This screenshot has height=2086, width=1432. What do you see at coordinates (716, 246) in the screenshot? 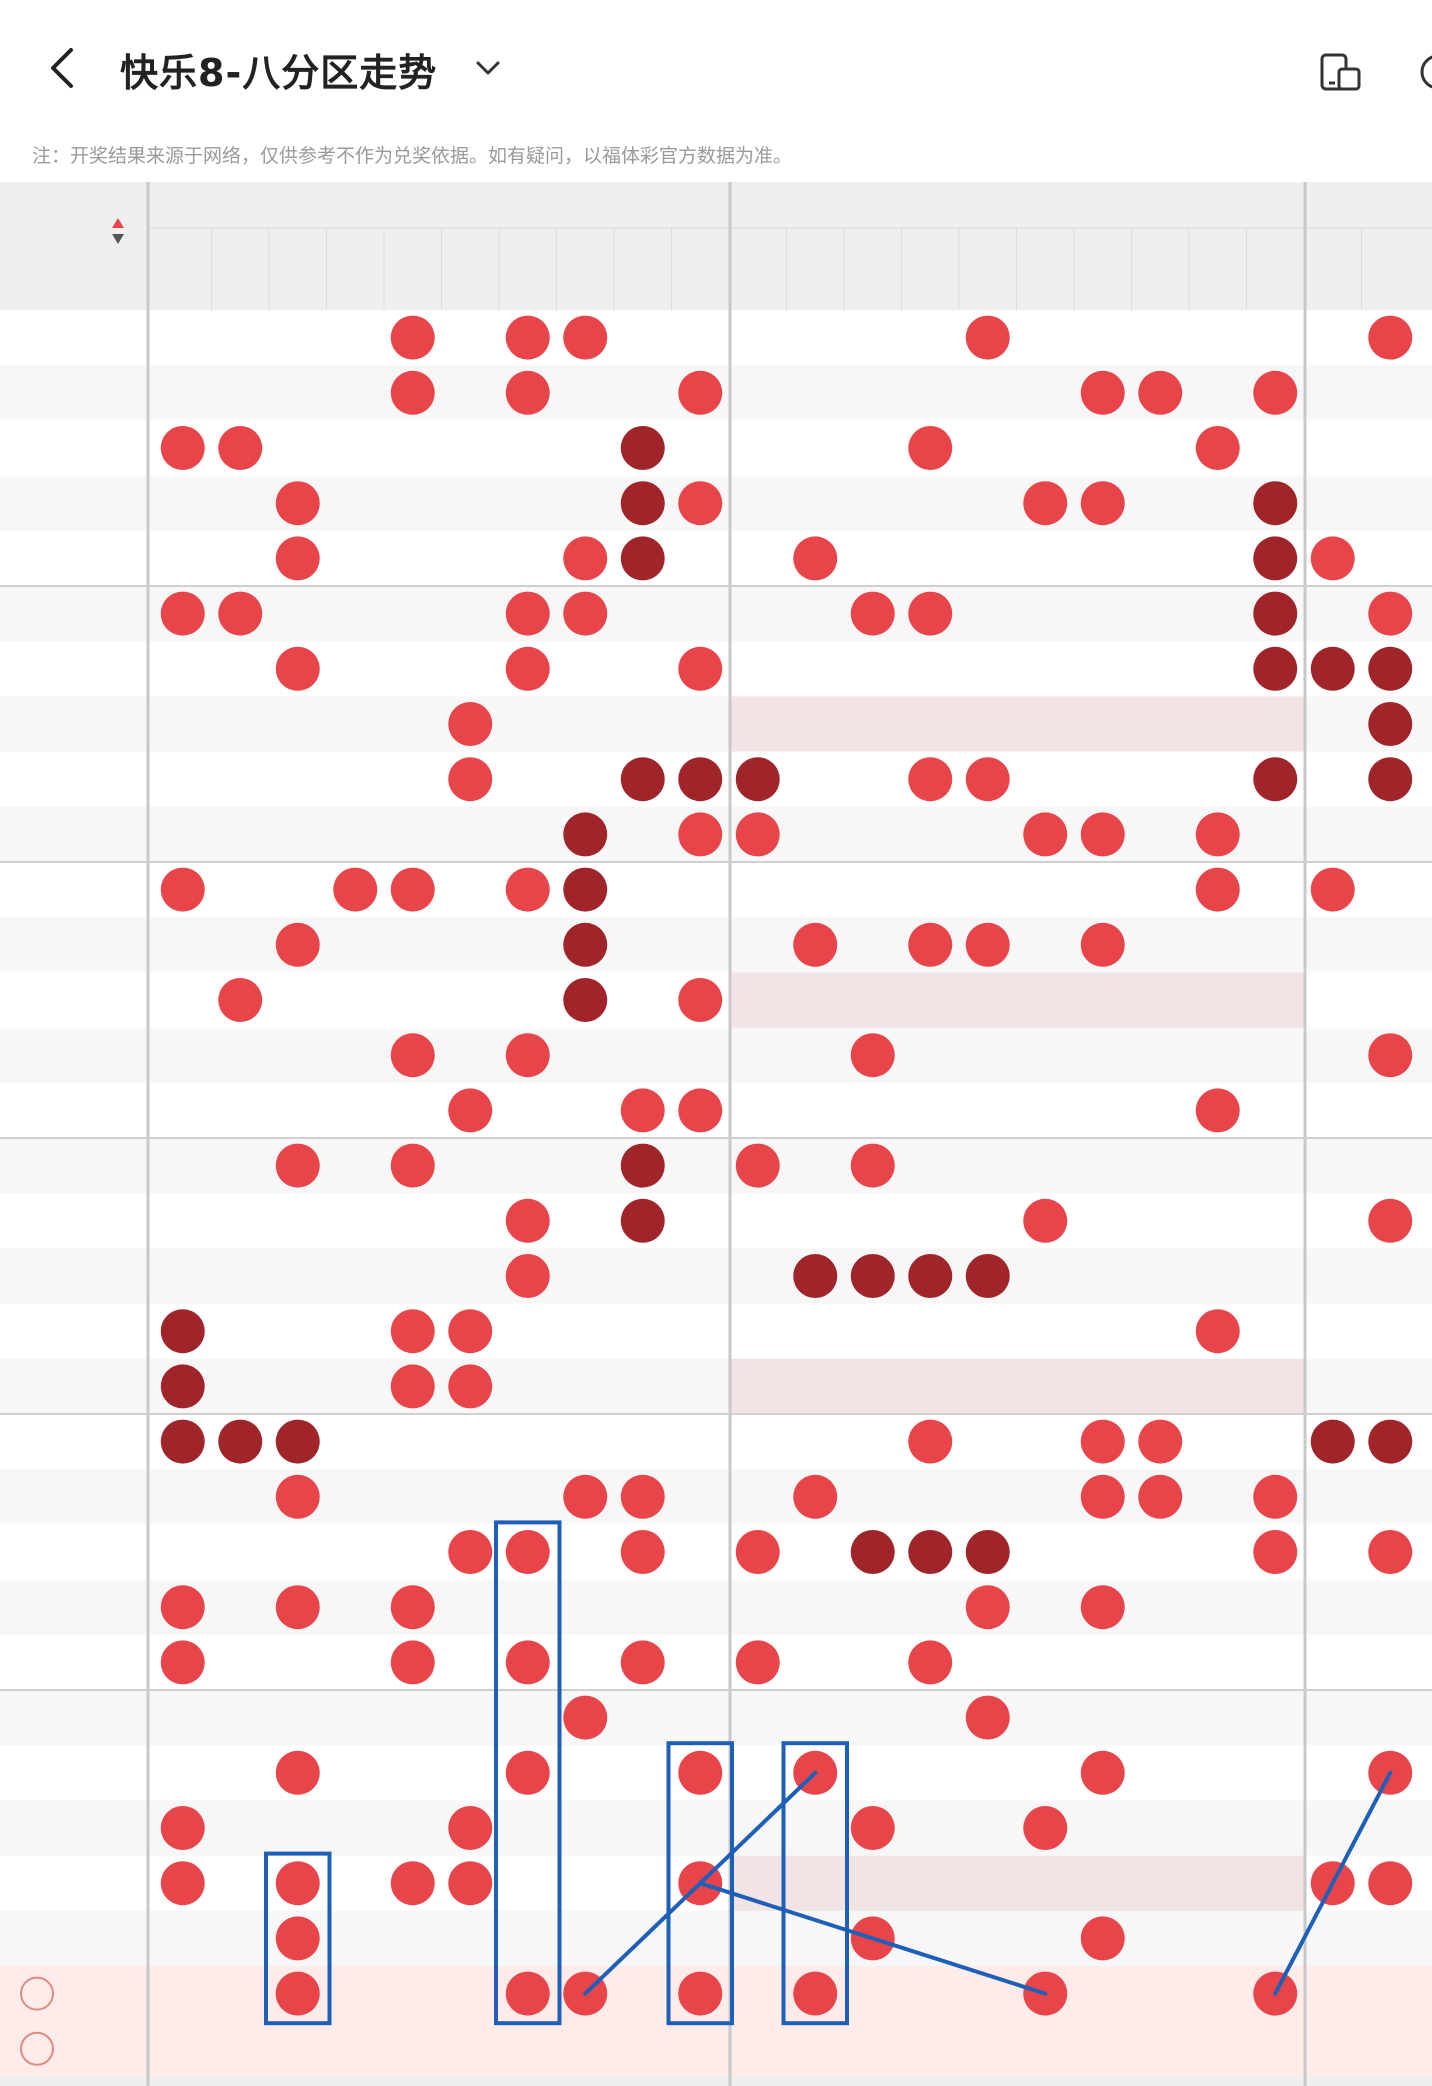
I see `table-header-bg` at bounding box center [716, 246].